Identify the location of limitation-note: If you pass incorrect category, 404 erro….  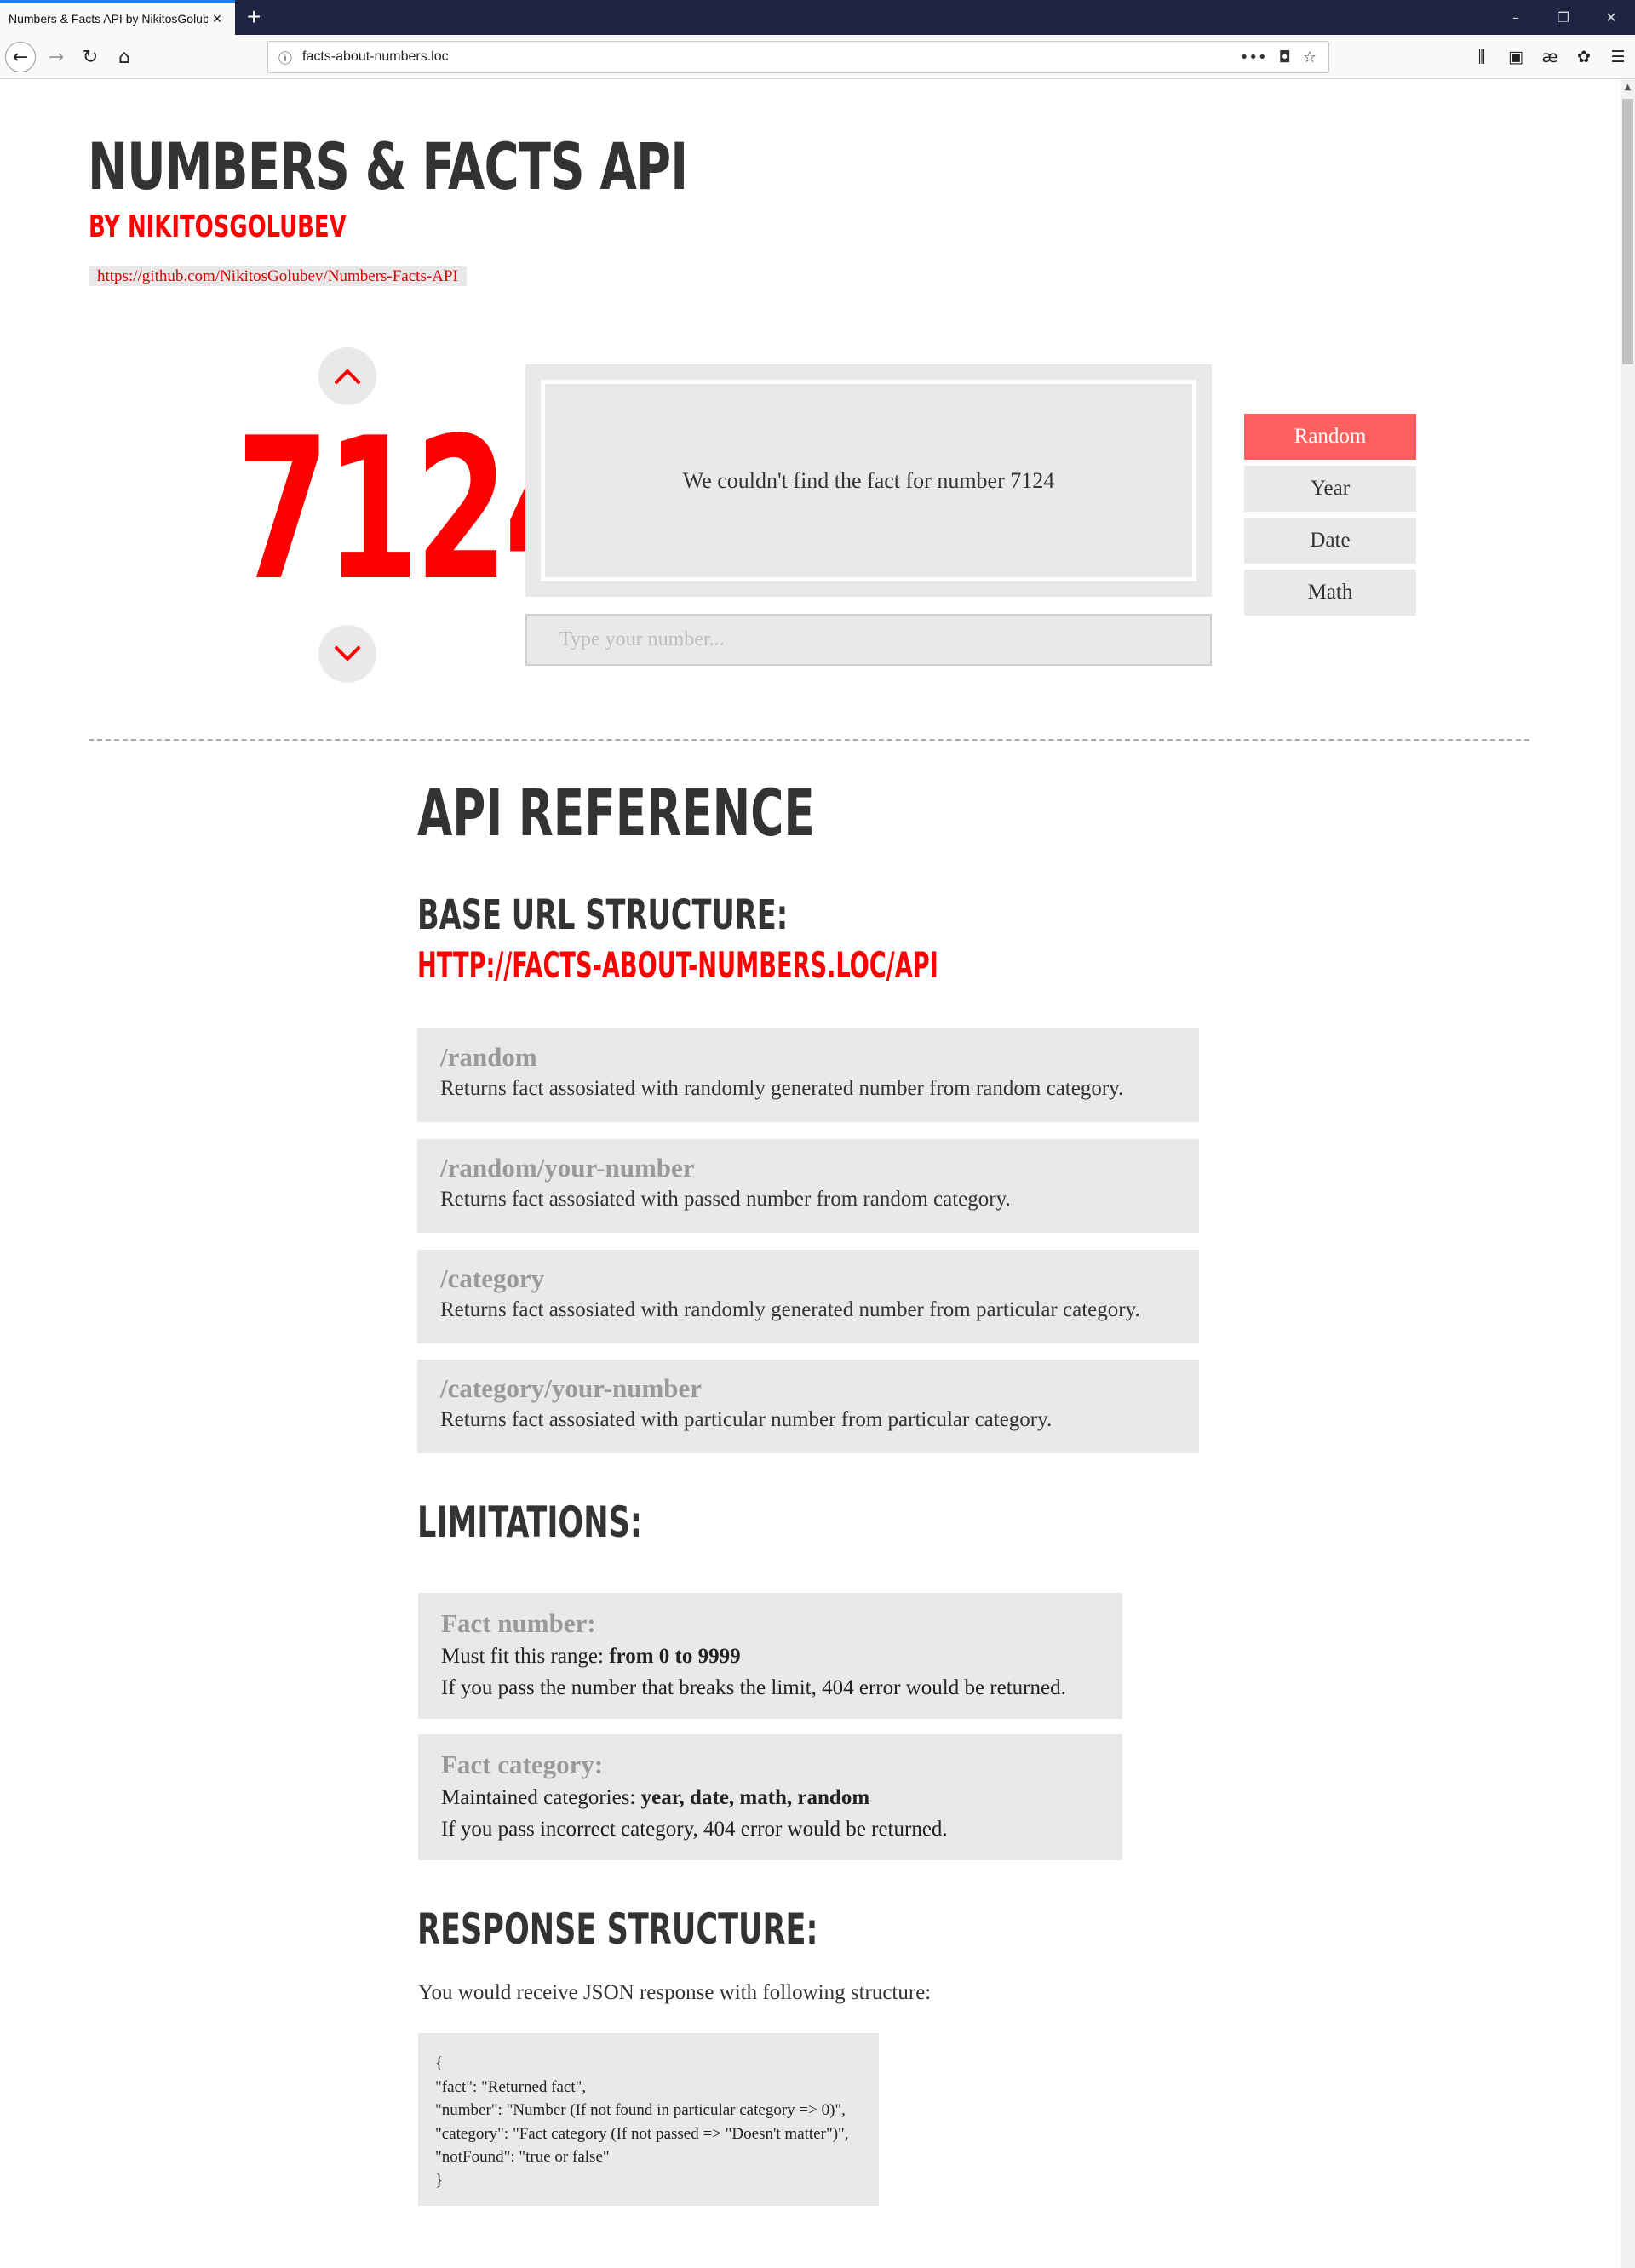
(694, 1829).